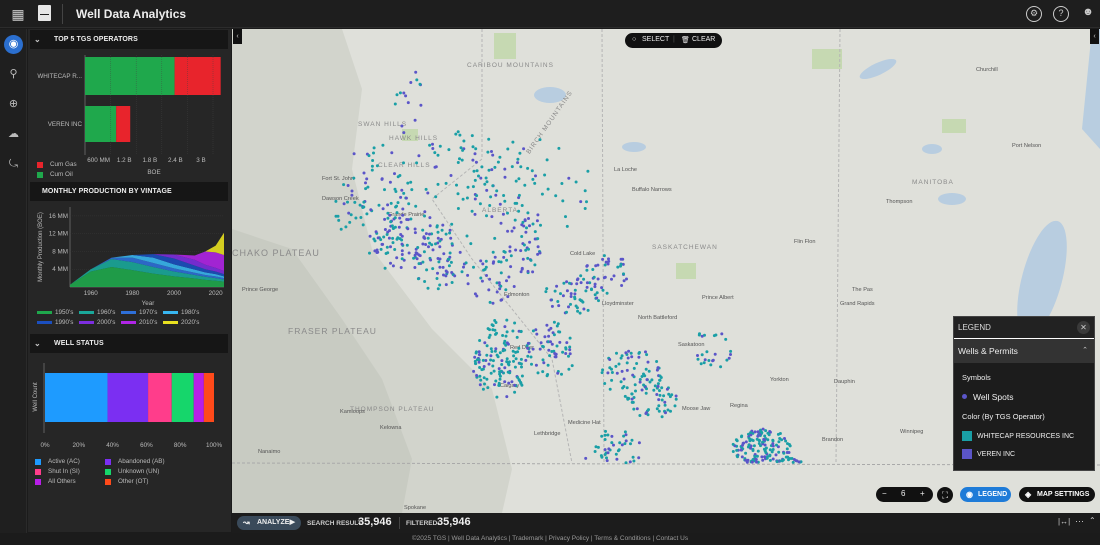 This screenshot has width=1100, height=545. What do you see at coordinates (269, 523) in the screenshot?
I see `analyze-button: ↝ ANALYZE ▶` at bounding box center [269, 523].